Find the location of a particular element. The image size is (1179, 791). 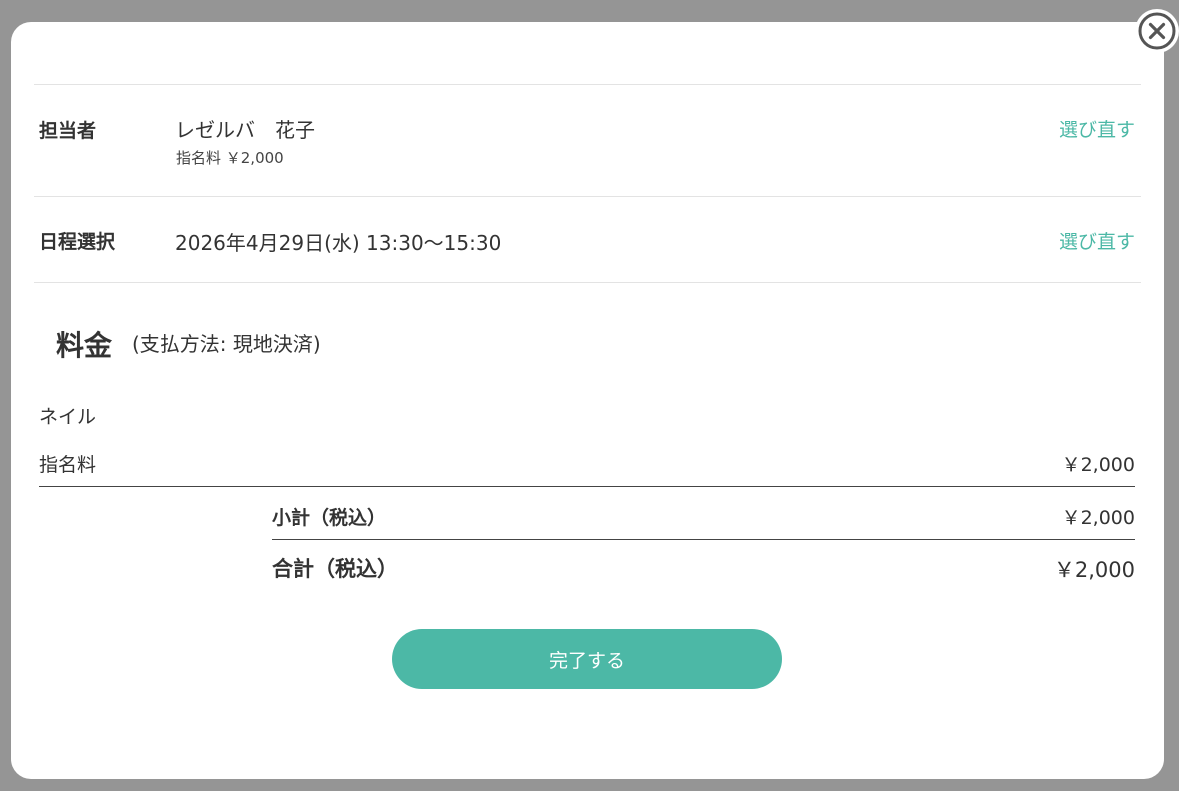

close-circle-icon is located at coordinates (1157, 31).